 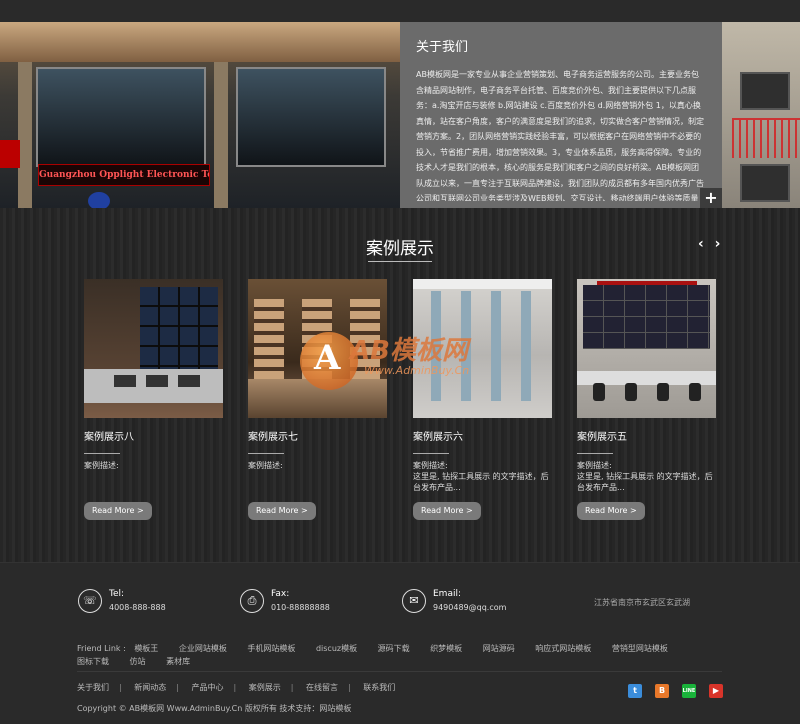 What do you see at coordinates (101, 648) in the screenshot?
I see `friend-links-title: Friend Link :` at bounding box center [101, 648].